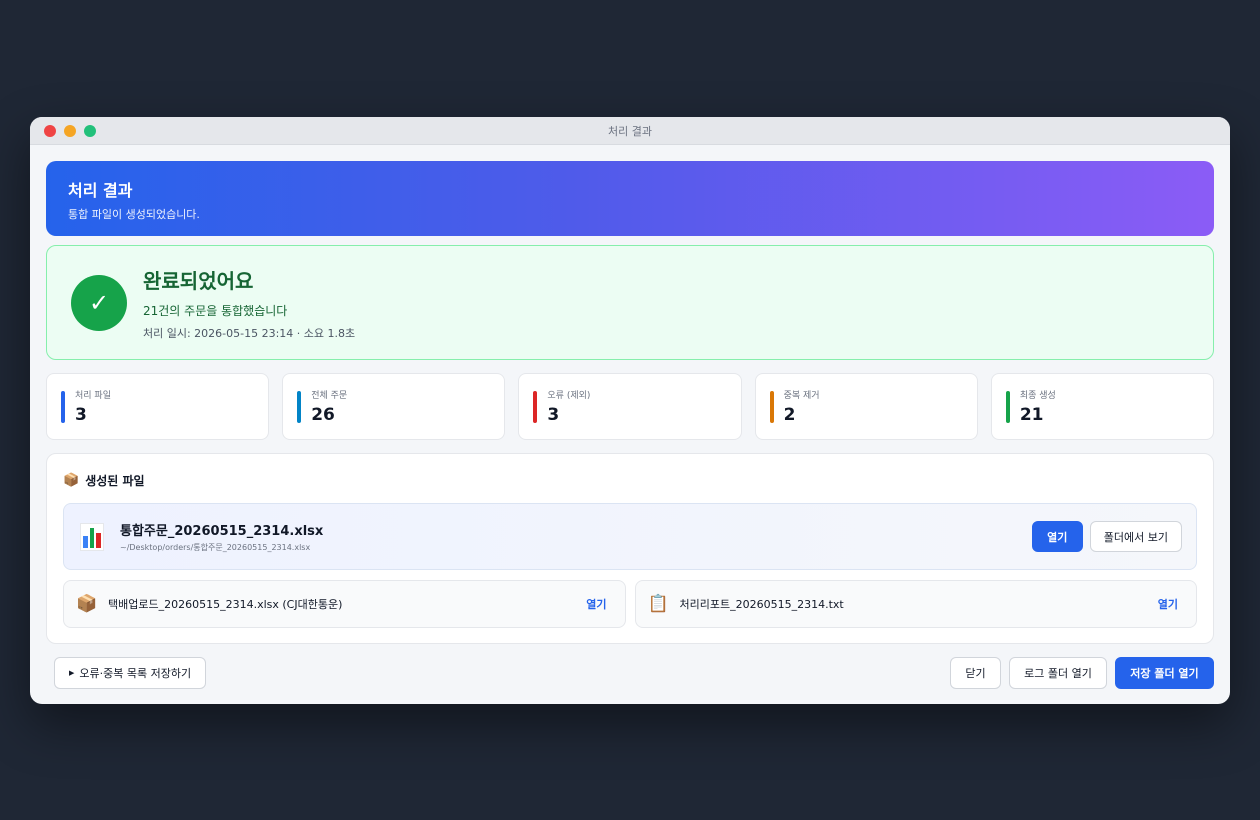  What do you see at coordinates (134, 214) in the screenshot?
I see `page-subtitle: 통합 파일이 생성되었습니다.` at bounding box center [134, 214].